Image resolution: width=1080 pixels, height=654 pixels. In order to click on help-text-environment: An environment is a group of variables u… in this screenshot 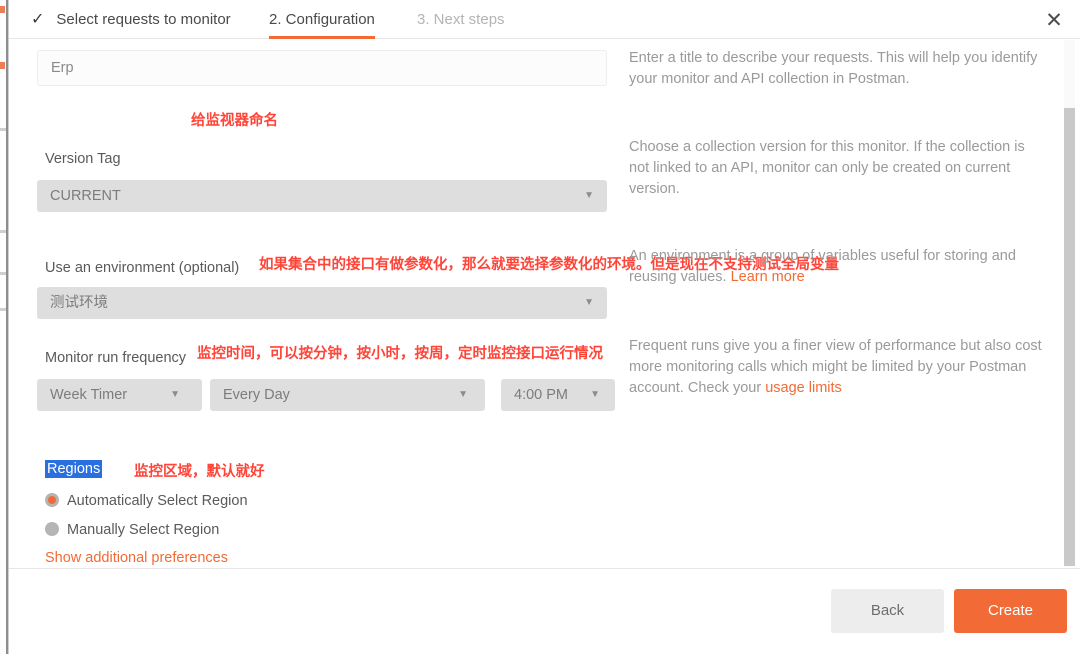, I will do `click(838, 267)`.